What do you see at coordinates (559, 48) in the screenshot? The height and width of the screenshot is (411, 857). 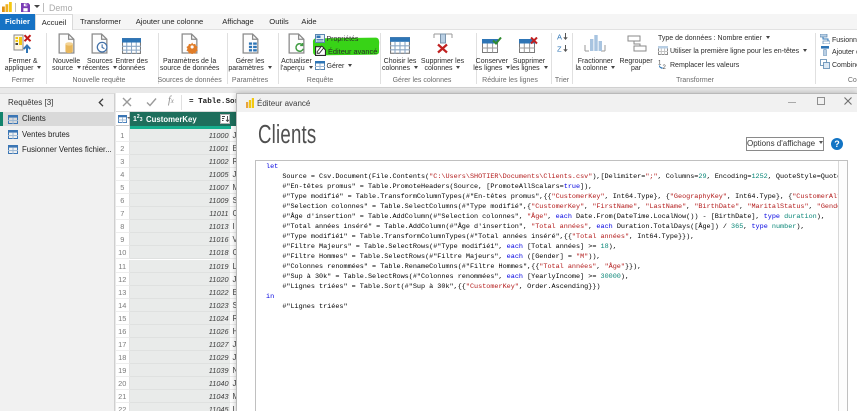 I see `svg-text: Z` at bounding box center [559, 48].